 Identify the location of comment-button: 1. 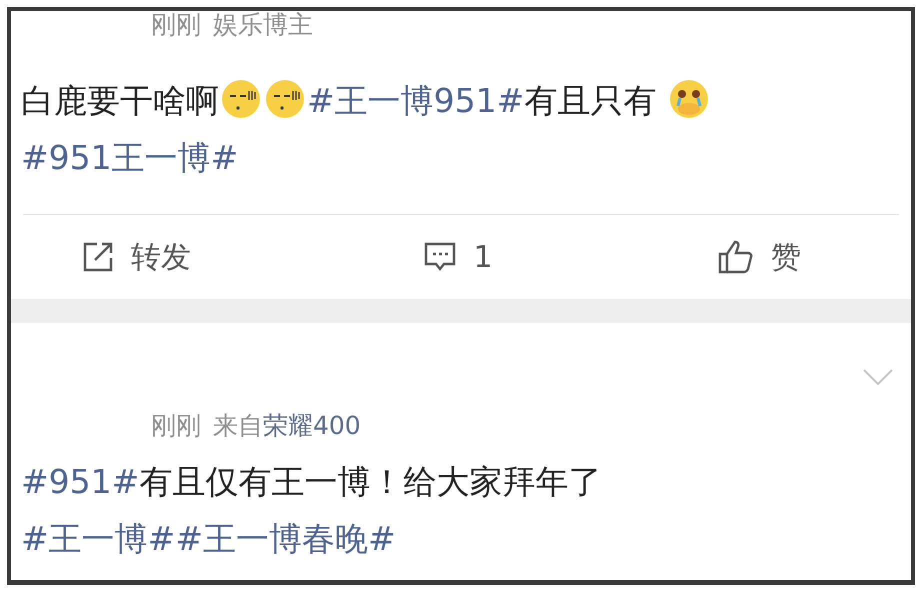
(458, 257).